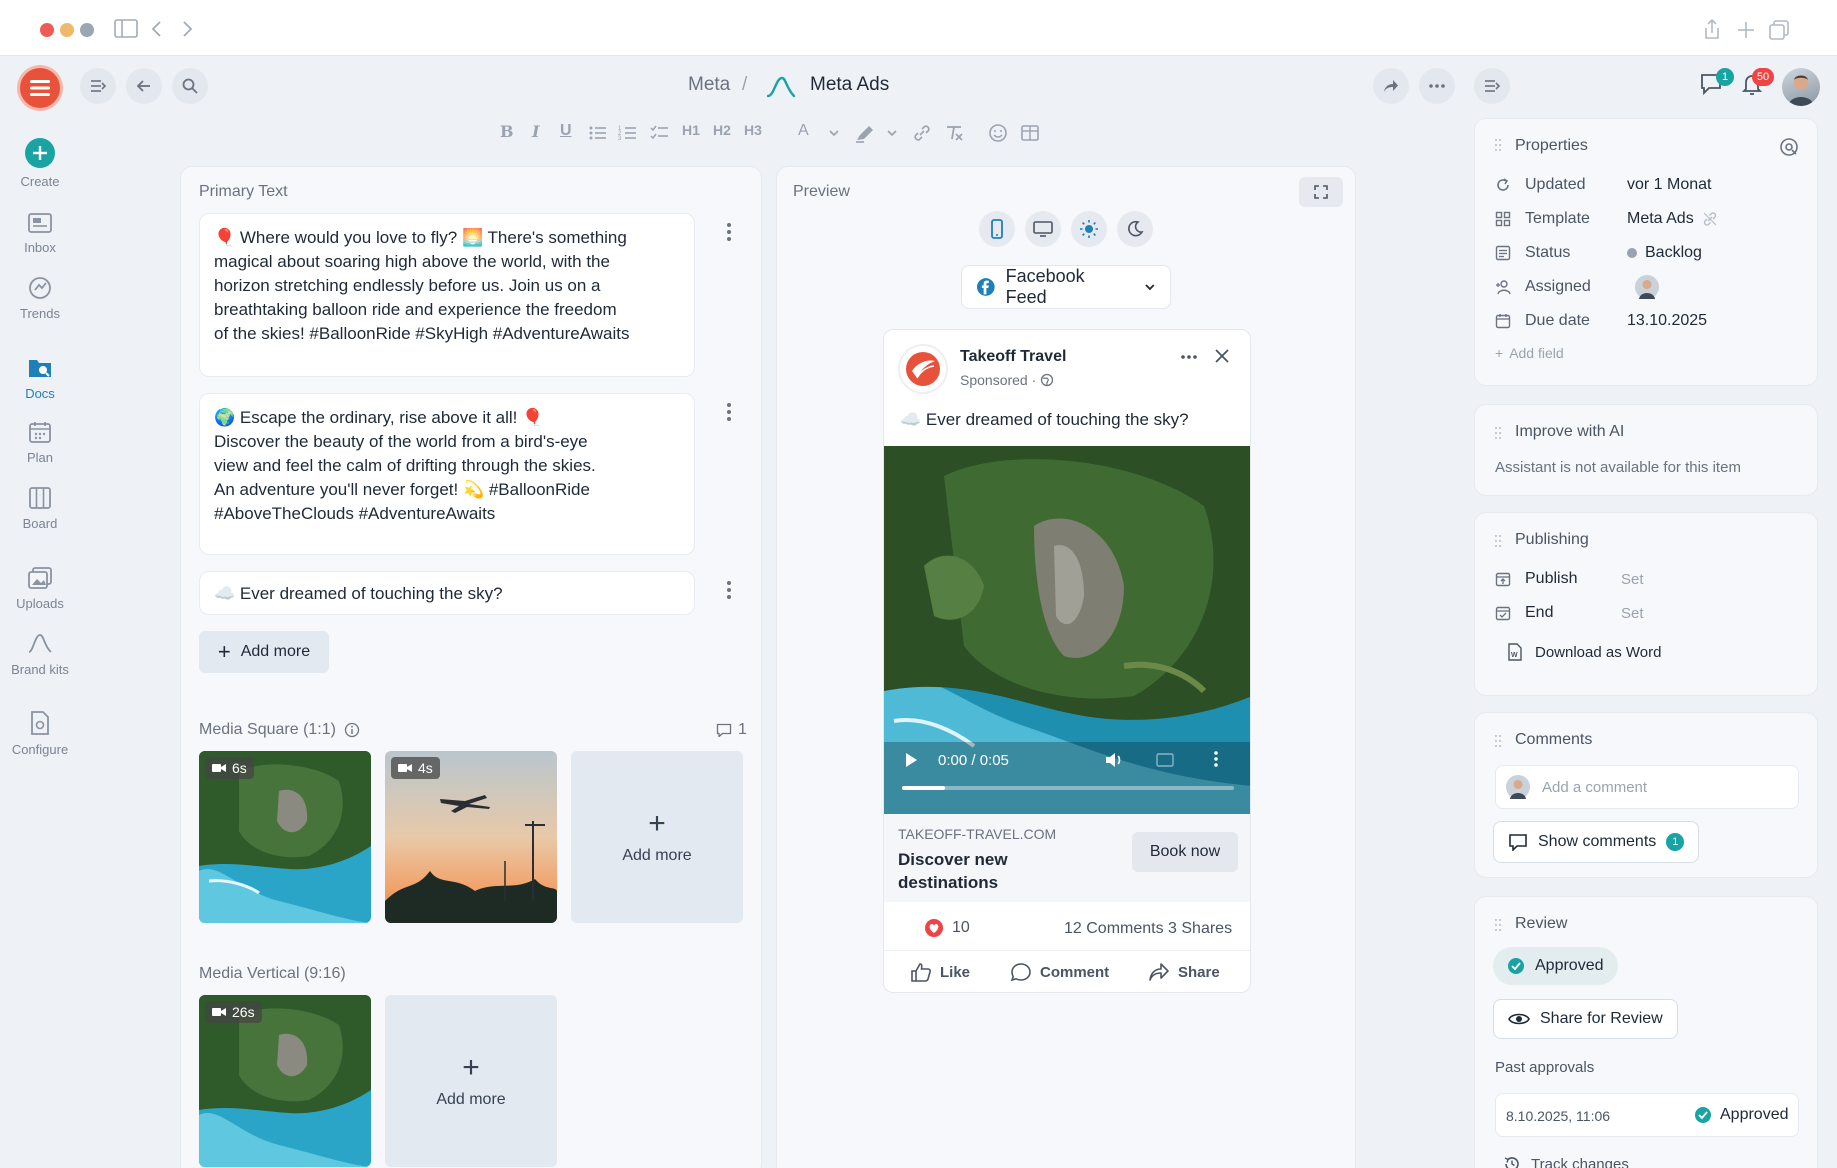 This screenshot has height=1168, width=1837. I want to click on share-window-icon, so click(1712, 30).